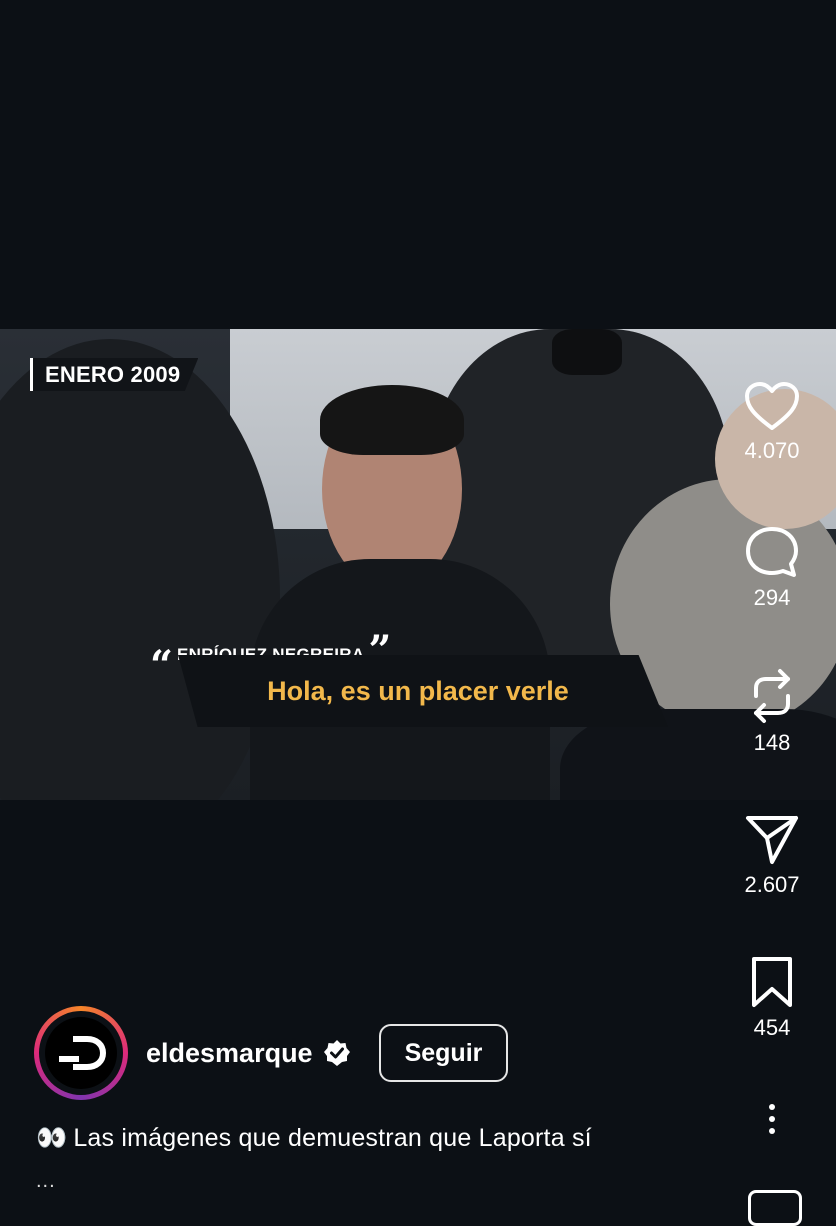 The width and height of the screenshot is (836, 1226). I want to click on repost-icon, so click(772, 696).